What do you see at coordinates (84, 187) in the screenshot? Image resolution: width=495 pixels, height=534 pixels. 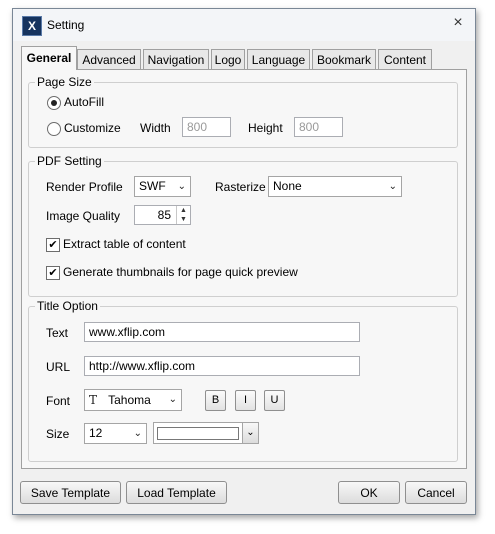 I see `render-profile-label: Render Profile` at bounding box center [84, 187].